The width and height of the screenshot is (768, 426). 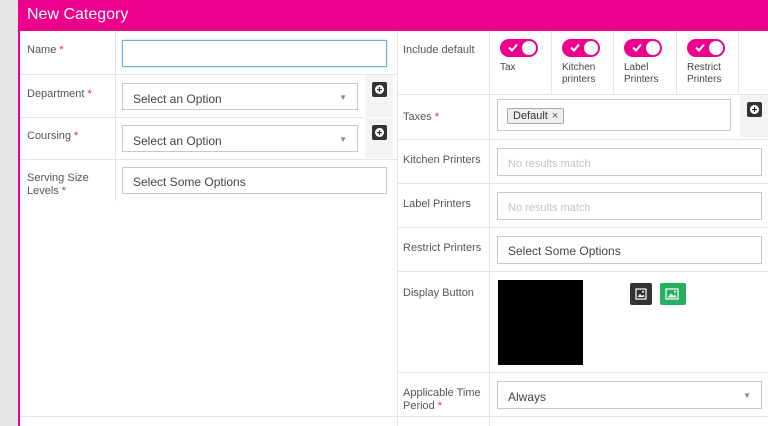 What do you see at coordinates (442, 248) in the screenshot?
I see `restrict-printers-label: Restrict Printers` at bounding box center [442, 248].